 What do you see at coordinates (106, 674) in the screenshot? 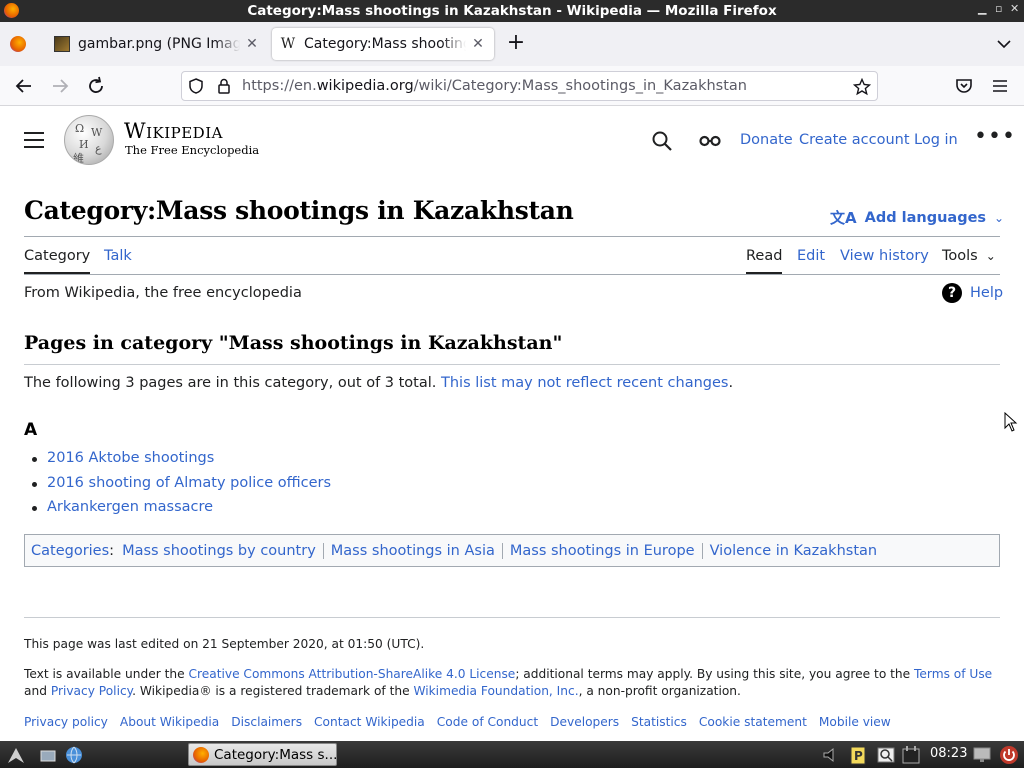
I see `license-part: Text is available under the` at bounding box center [106, 674].